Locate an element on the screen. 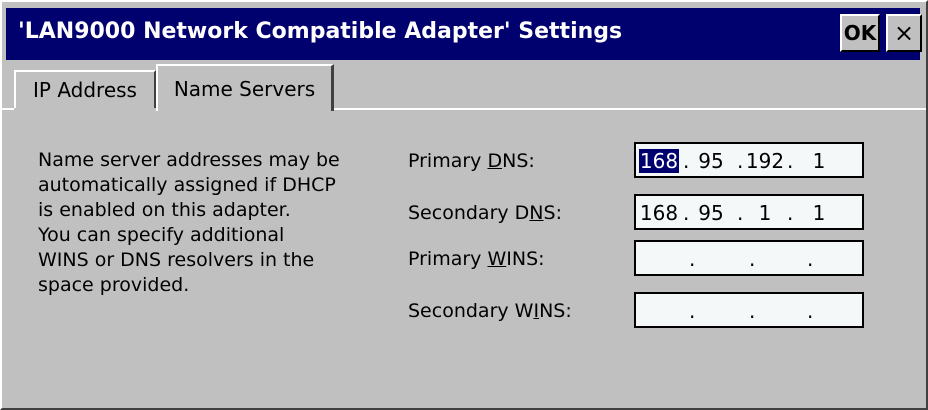 The width and height of the screenshot is (928, 410). ok-button: OK is located at coordinates (860, 33).